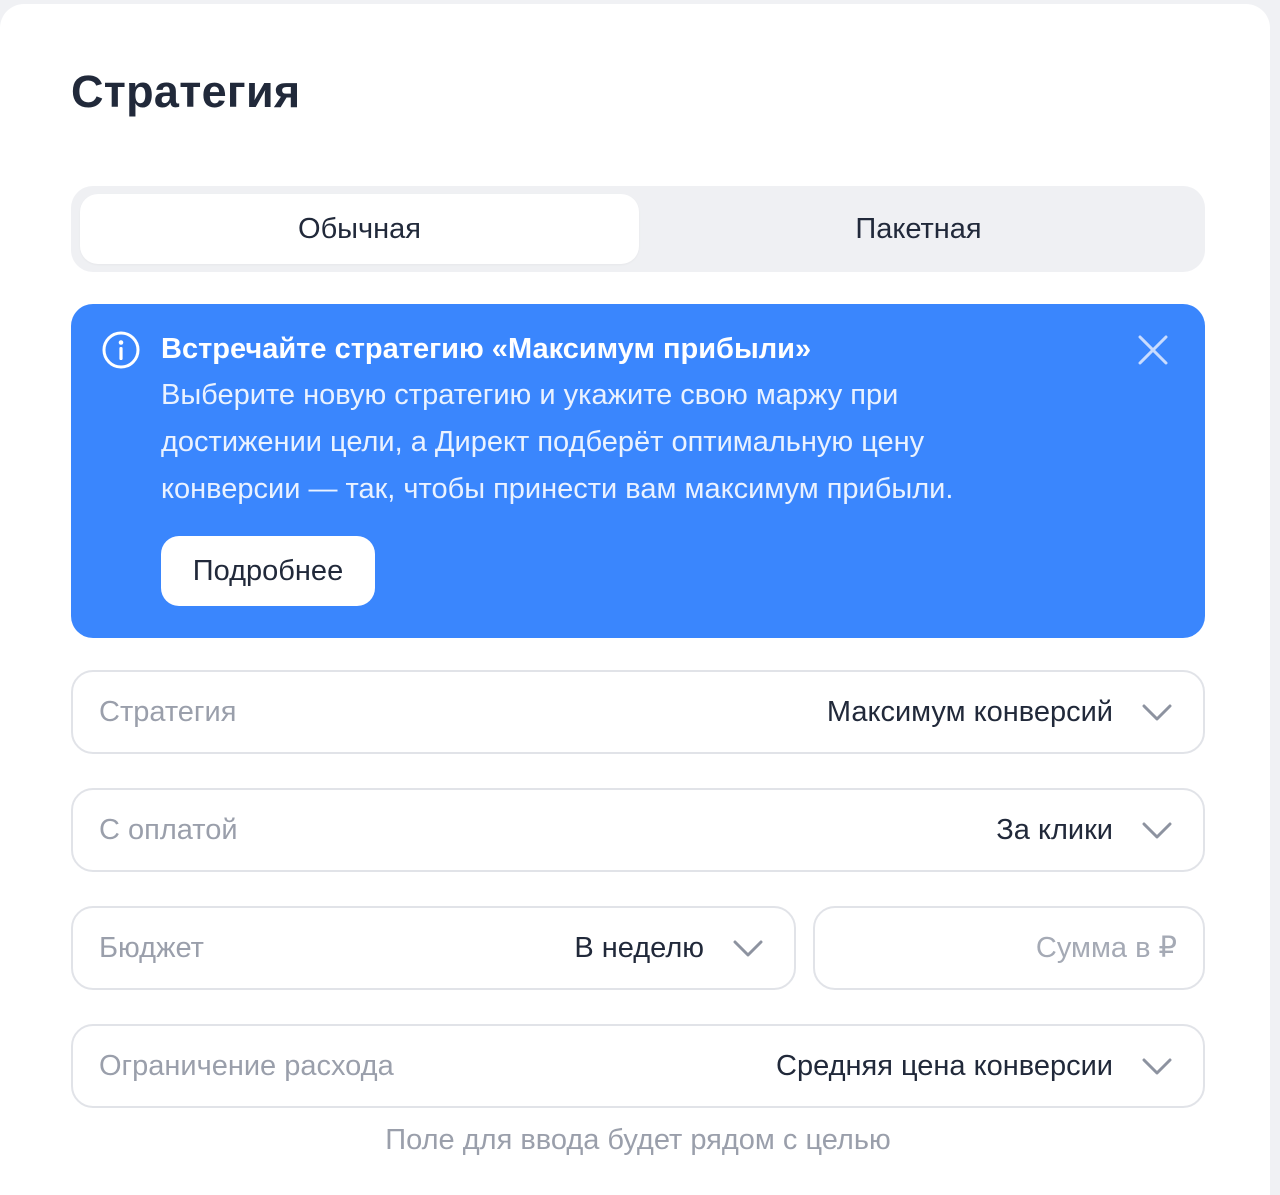  I want to click on strategy-select: Стратегия Максимум конверсий, so click(638, 712).